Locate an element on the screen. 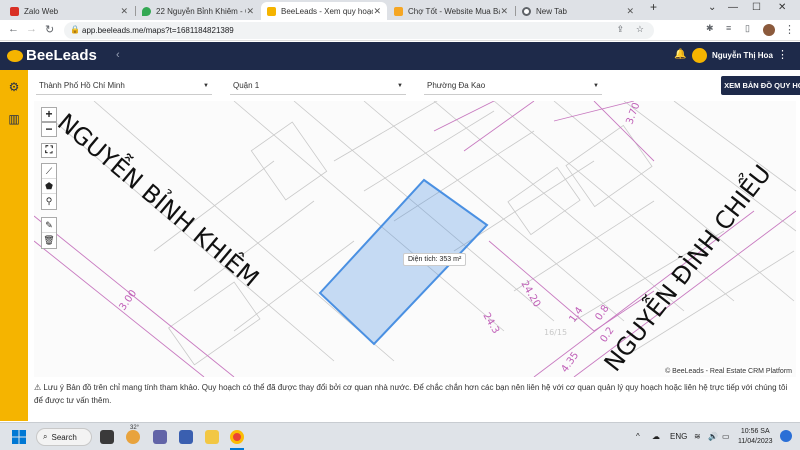 The height and width of the screenshot is (450, 800). tab-label: BeeLeads - Xem quy hoạch is located at coordinates (327, 11).